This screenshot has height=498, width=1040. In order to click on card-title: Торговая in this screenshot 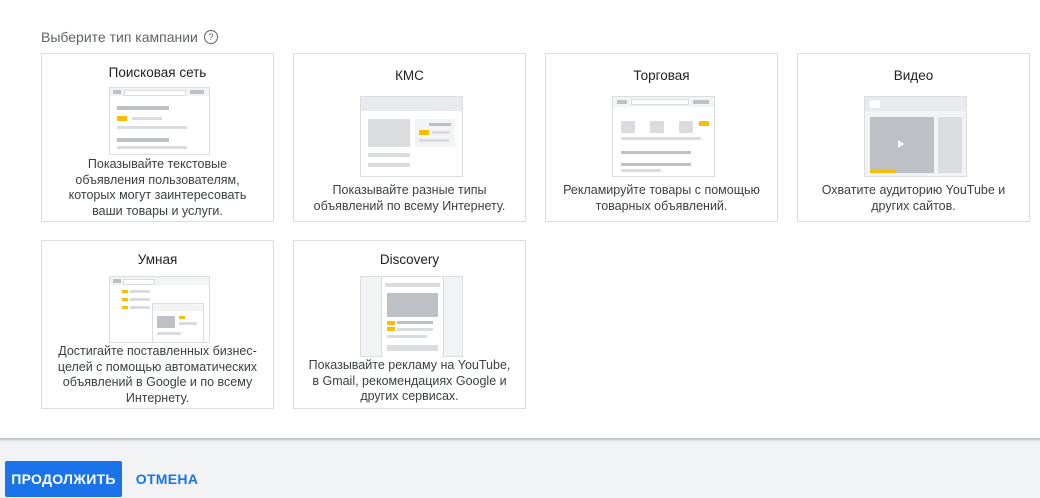, I will do `click(661, 75)`.